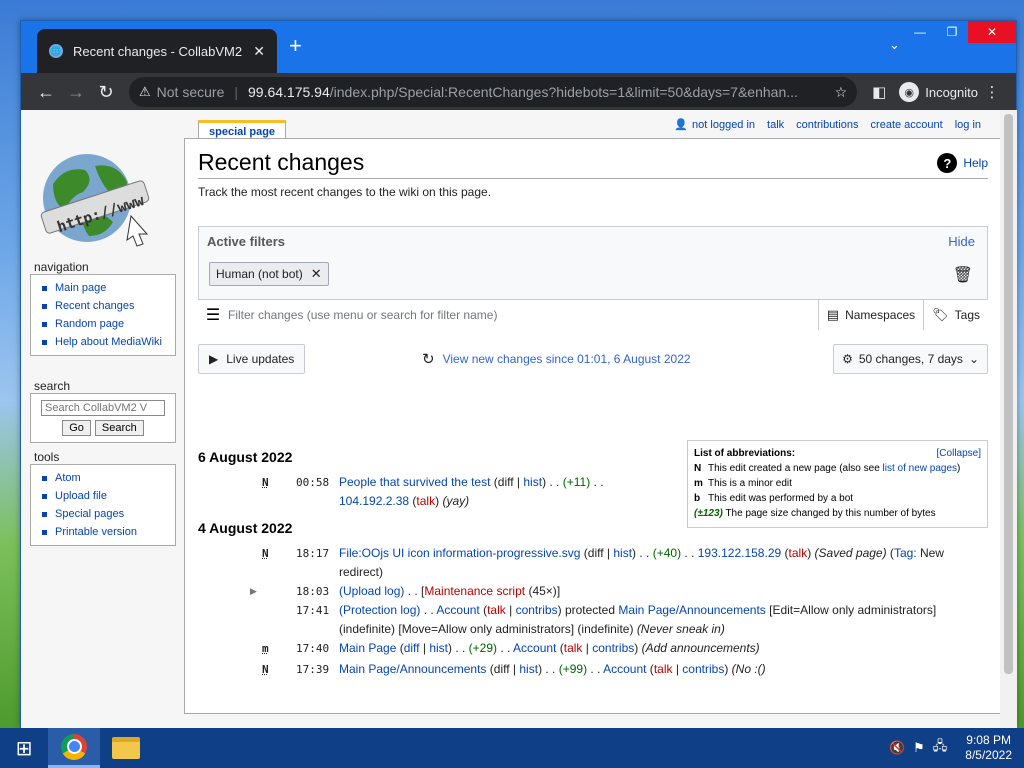  Describe the element at coordinates (952, 32) in the screenshot. I see `maximize-icon: ❐` at that location.